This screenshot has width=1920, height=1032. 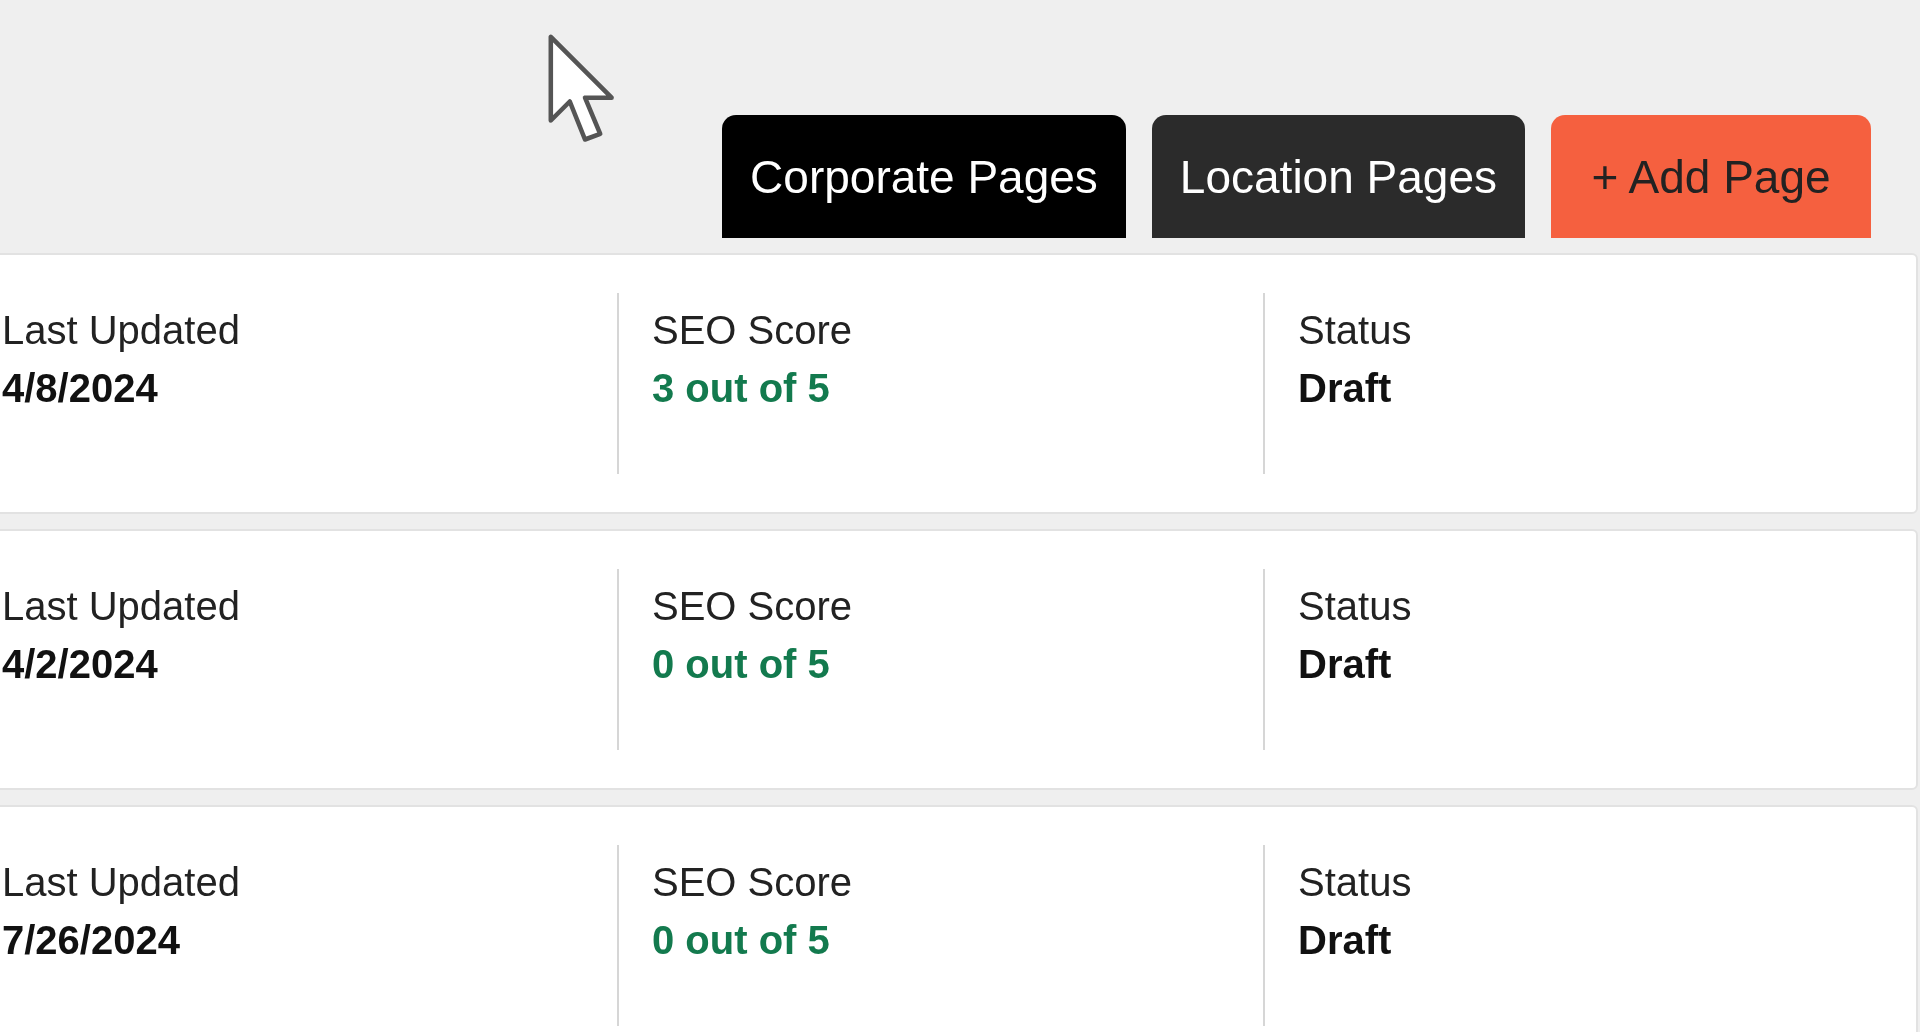 I want to click on last-updated-date: 7/26/2024, so click(x=91, y=940).